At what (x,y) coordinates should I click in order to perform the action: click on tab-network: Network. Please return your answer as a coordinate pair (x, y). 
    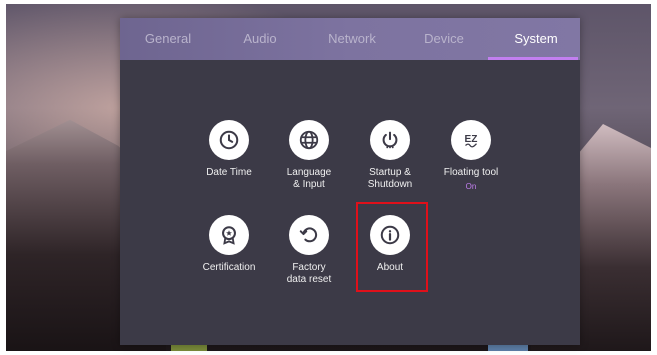
    Looking at the image, I should click on (352, 39).